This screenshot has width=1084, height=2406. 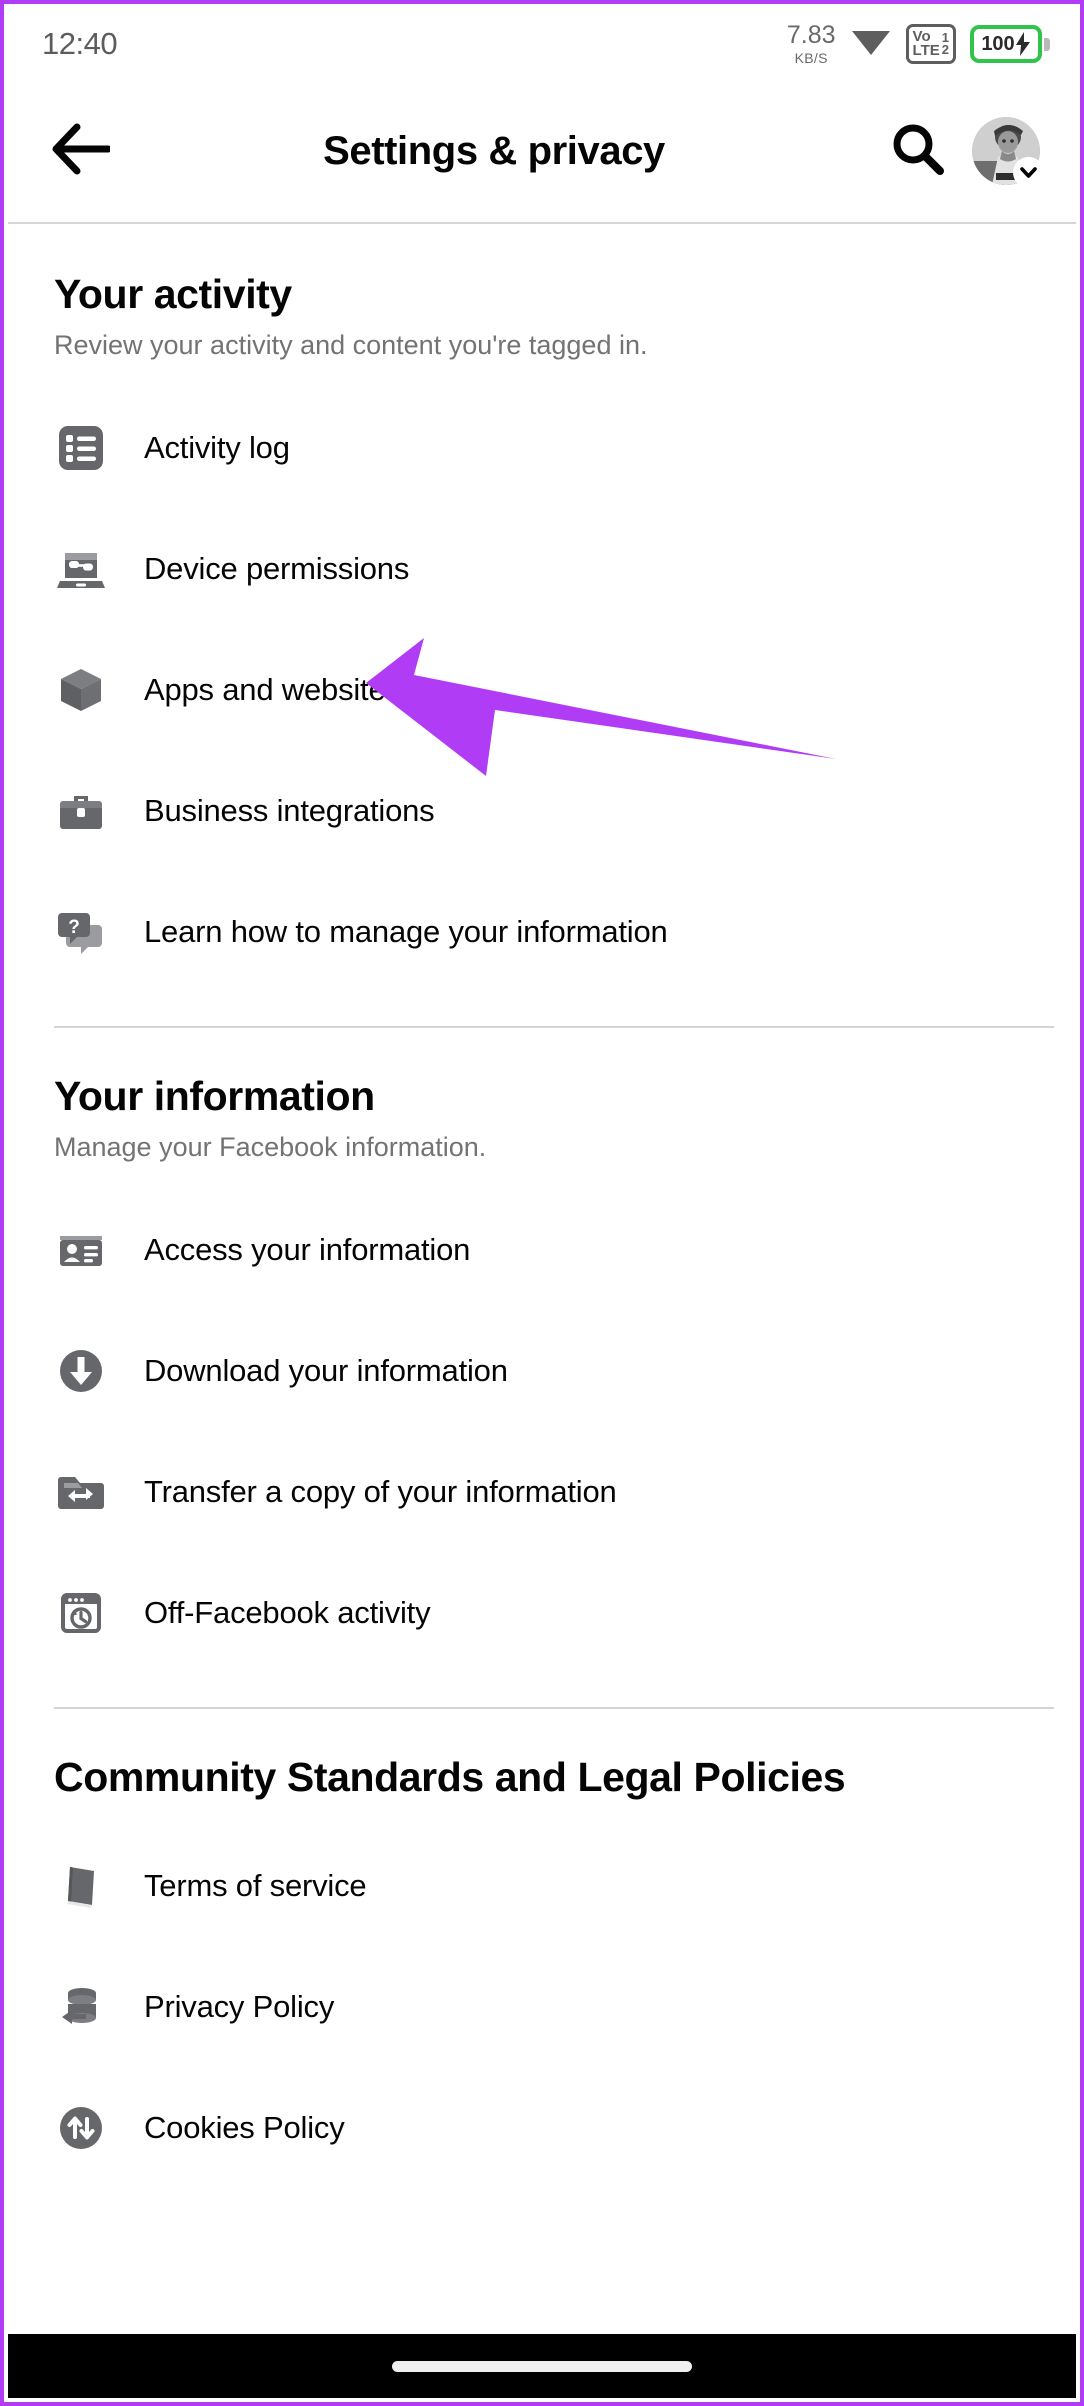 I want to click on row-label: Access your information, so click(x=307, y=1250).